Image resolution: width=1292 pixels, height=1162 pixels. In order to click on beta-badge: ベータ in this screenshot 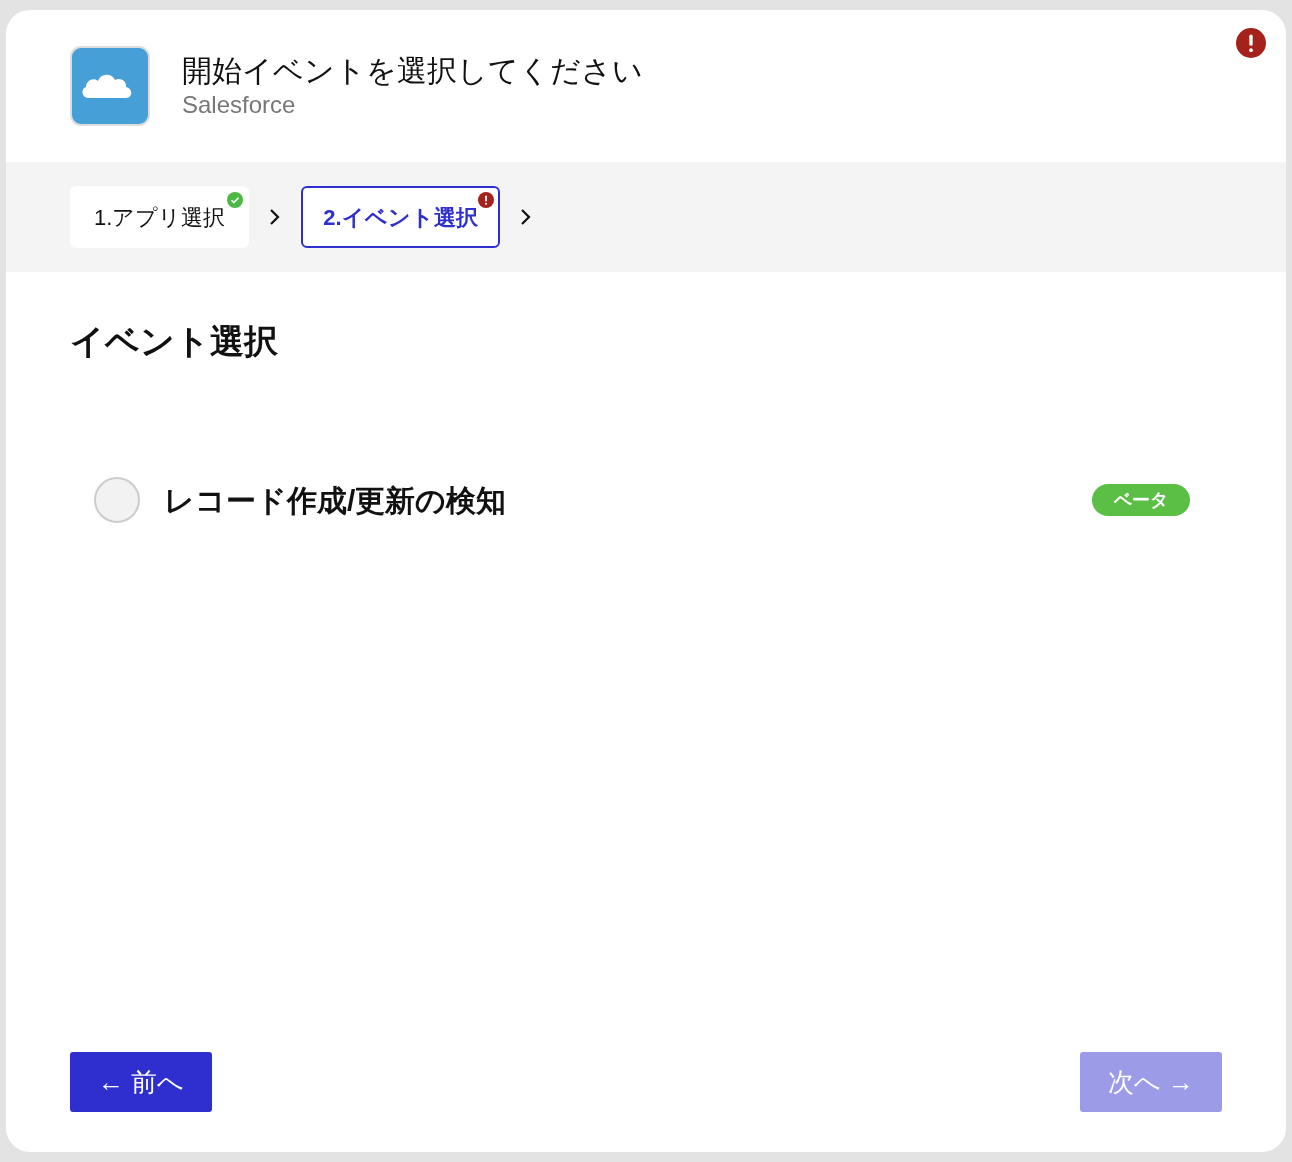, I will do `click(1141, 500)`.